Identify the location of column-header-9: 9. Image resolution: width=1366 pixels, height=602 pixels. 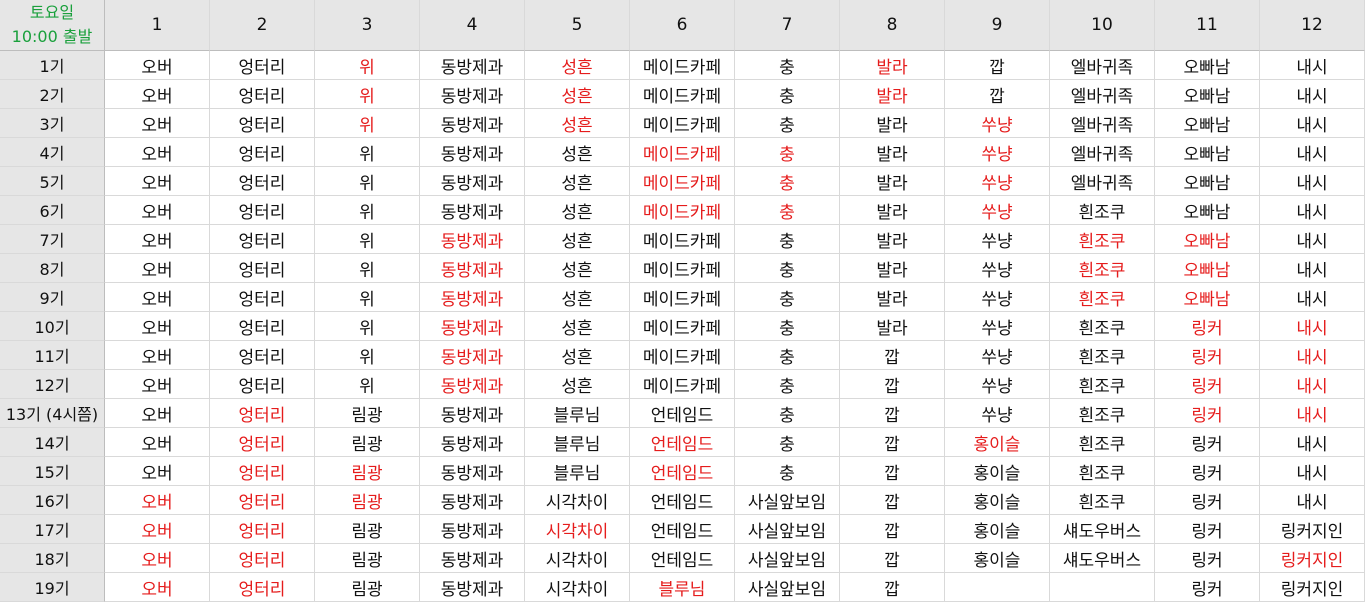
(997, 25).